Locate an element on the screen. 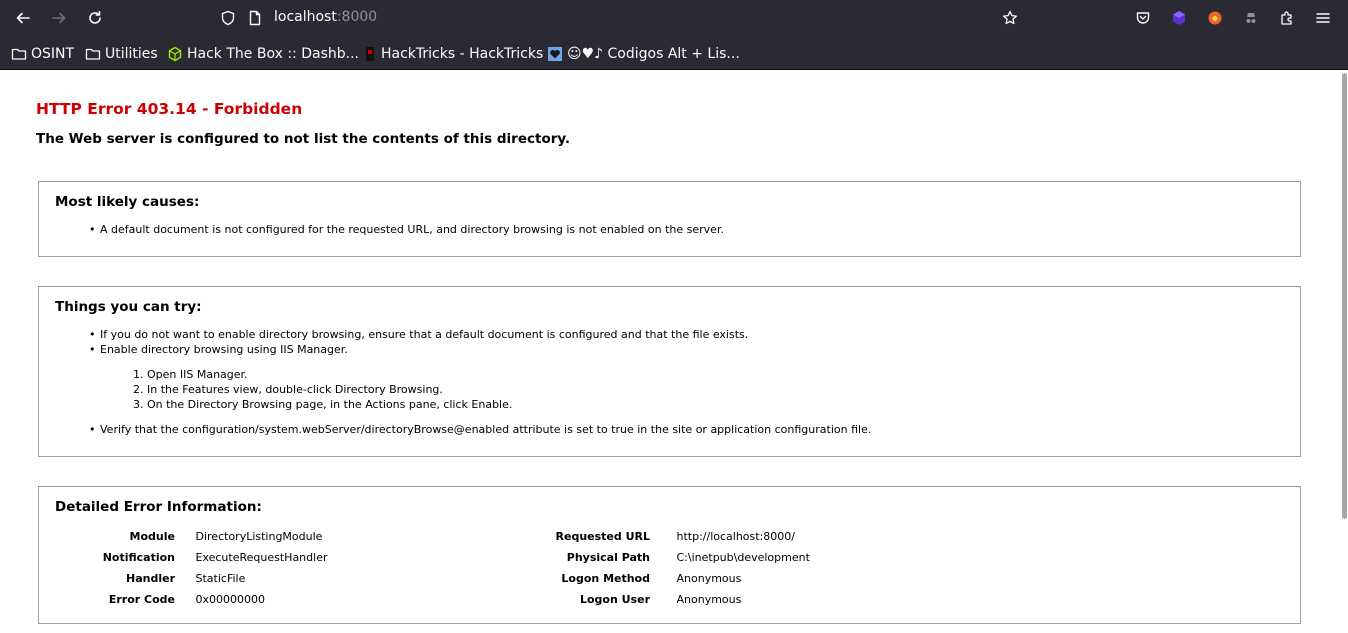 This screenshot has width=1348, height=633. error-title: HTTP Error 403.14 - Forbidden is located at coordinates (169, 109).